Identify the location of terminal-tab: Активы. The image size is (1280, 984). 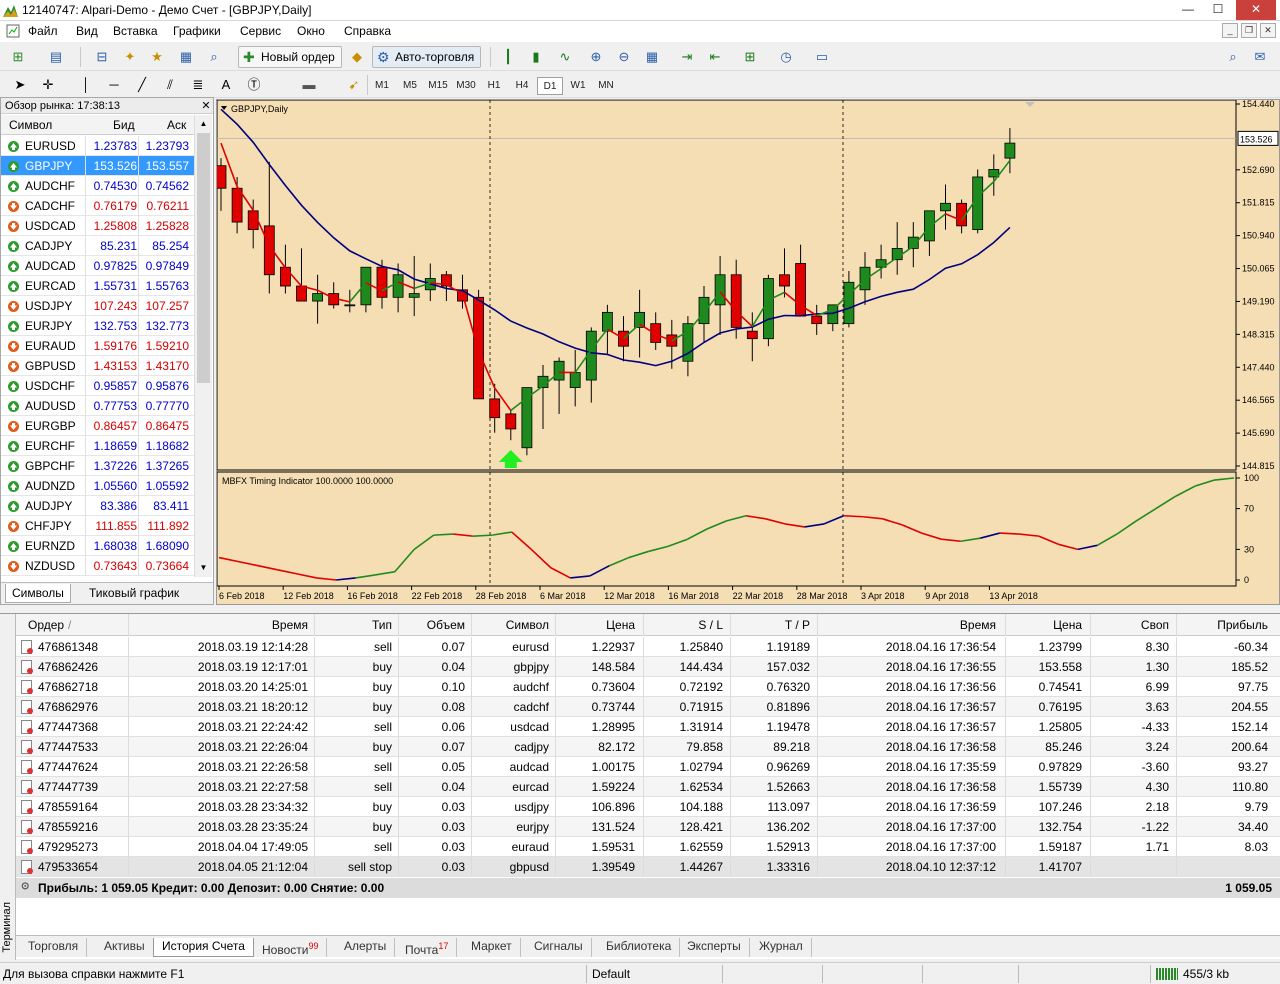
(125, 947).